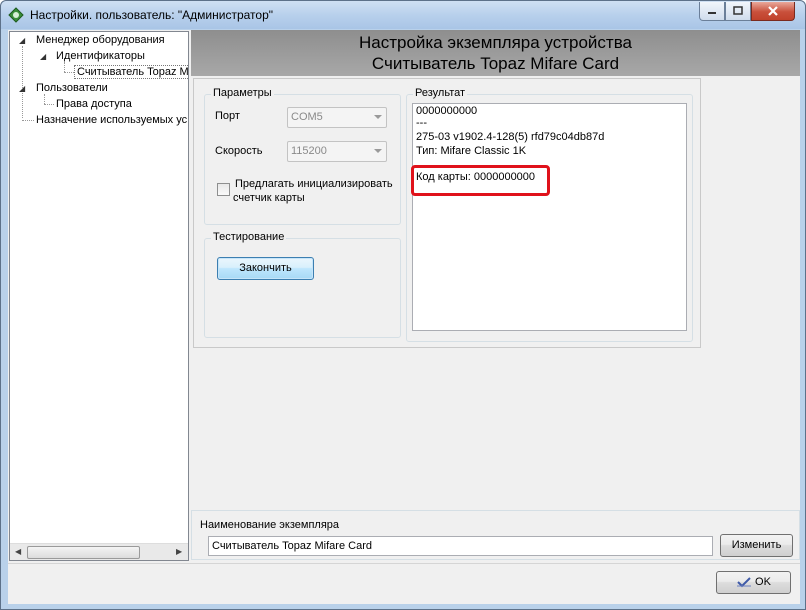  What do you see at coordinates (495, 42) in the screenshot?
I see `header-title: Настройка экземпляра устройства` at bounding box center [495, 42].